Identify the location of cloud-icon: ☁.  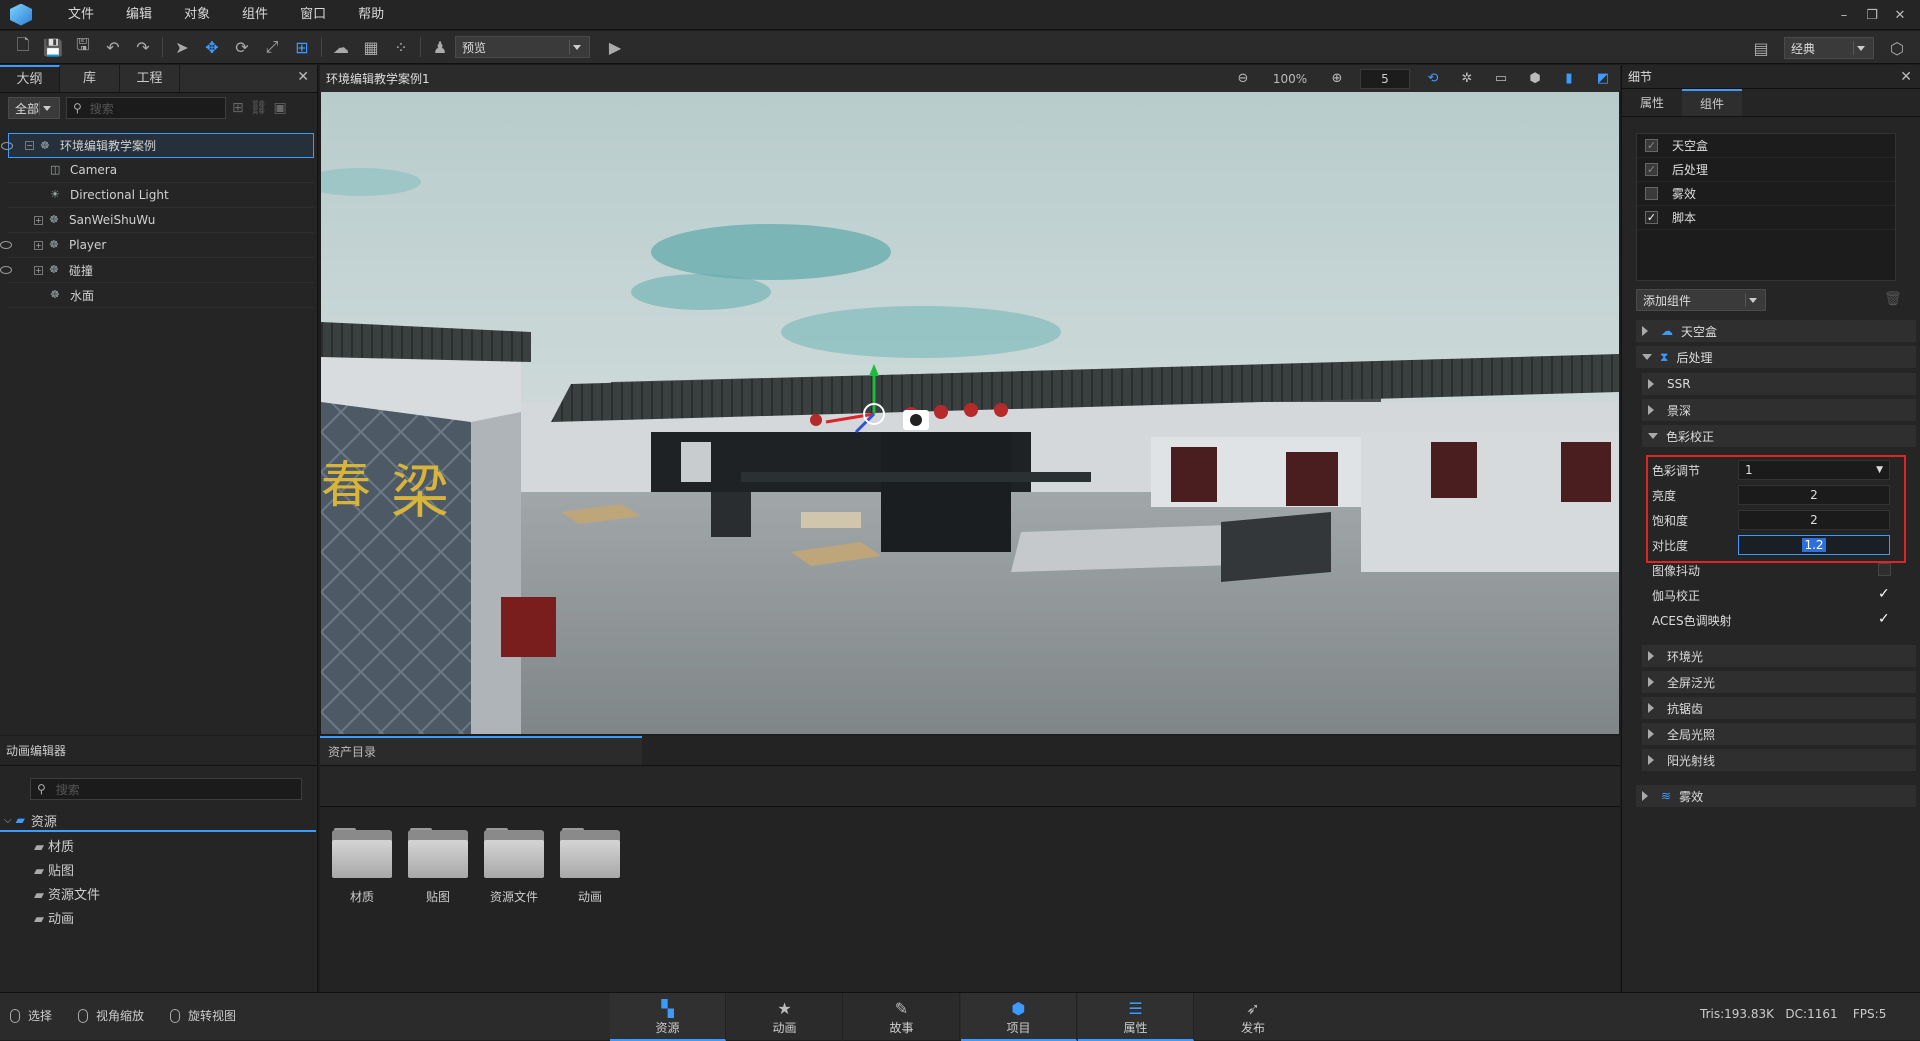
(341, 47).